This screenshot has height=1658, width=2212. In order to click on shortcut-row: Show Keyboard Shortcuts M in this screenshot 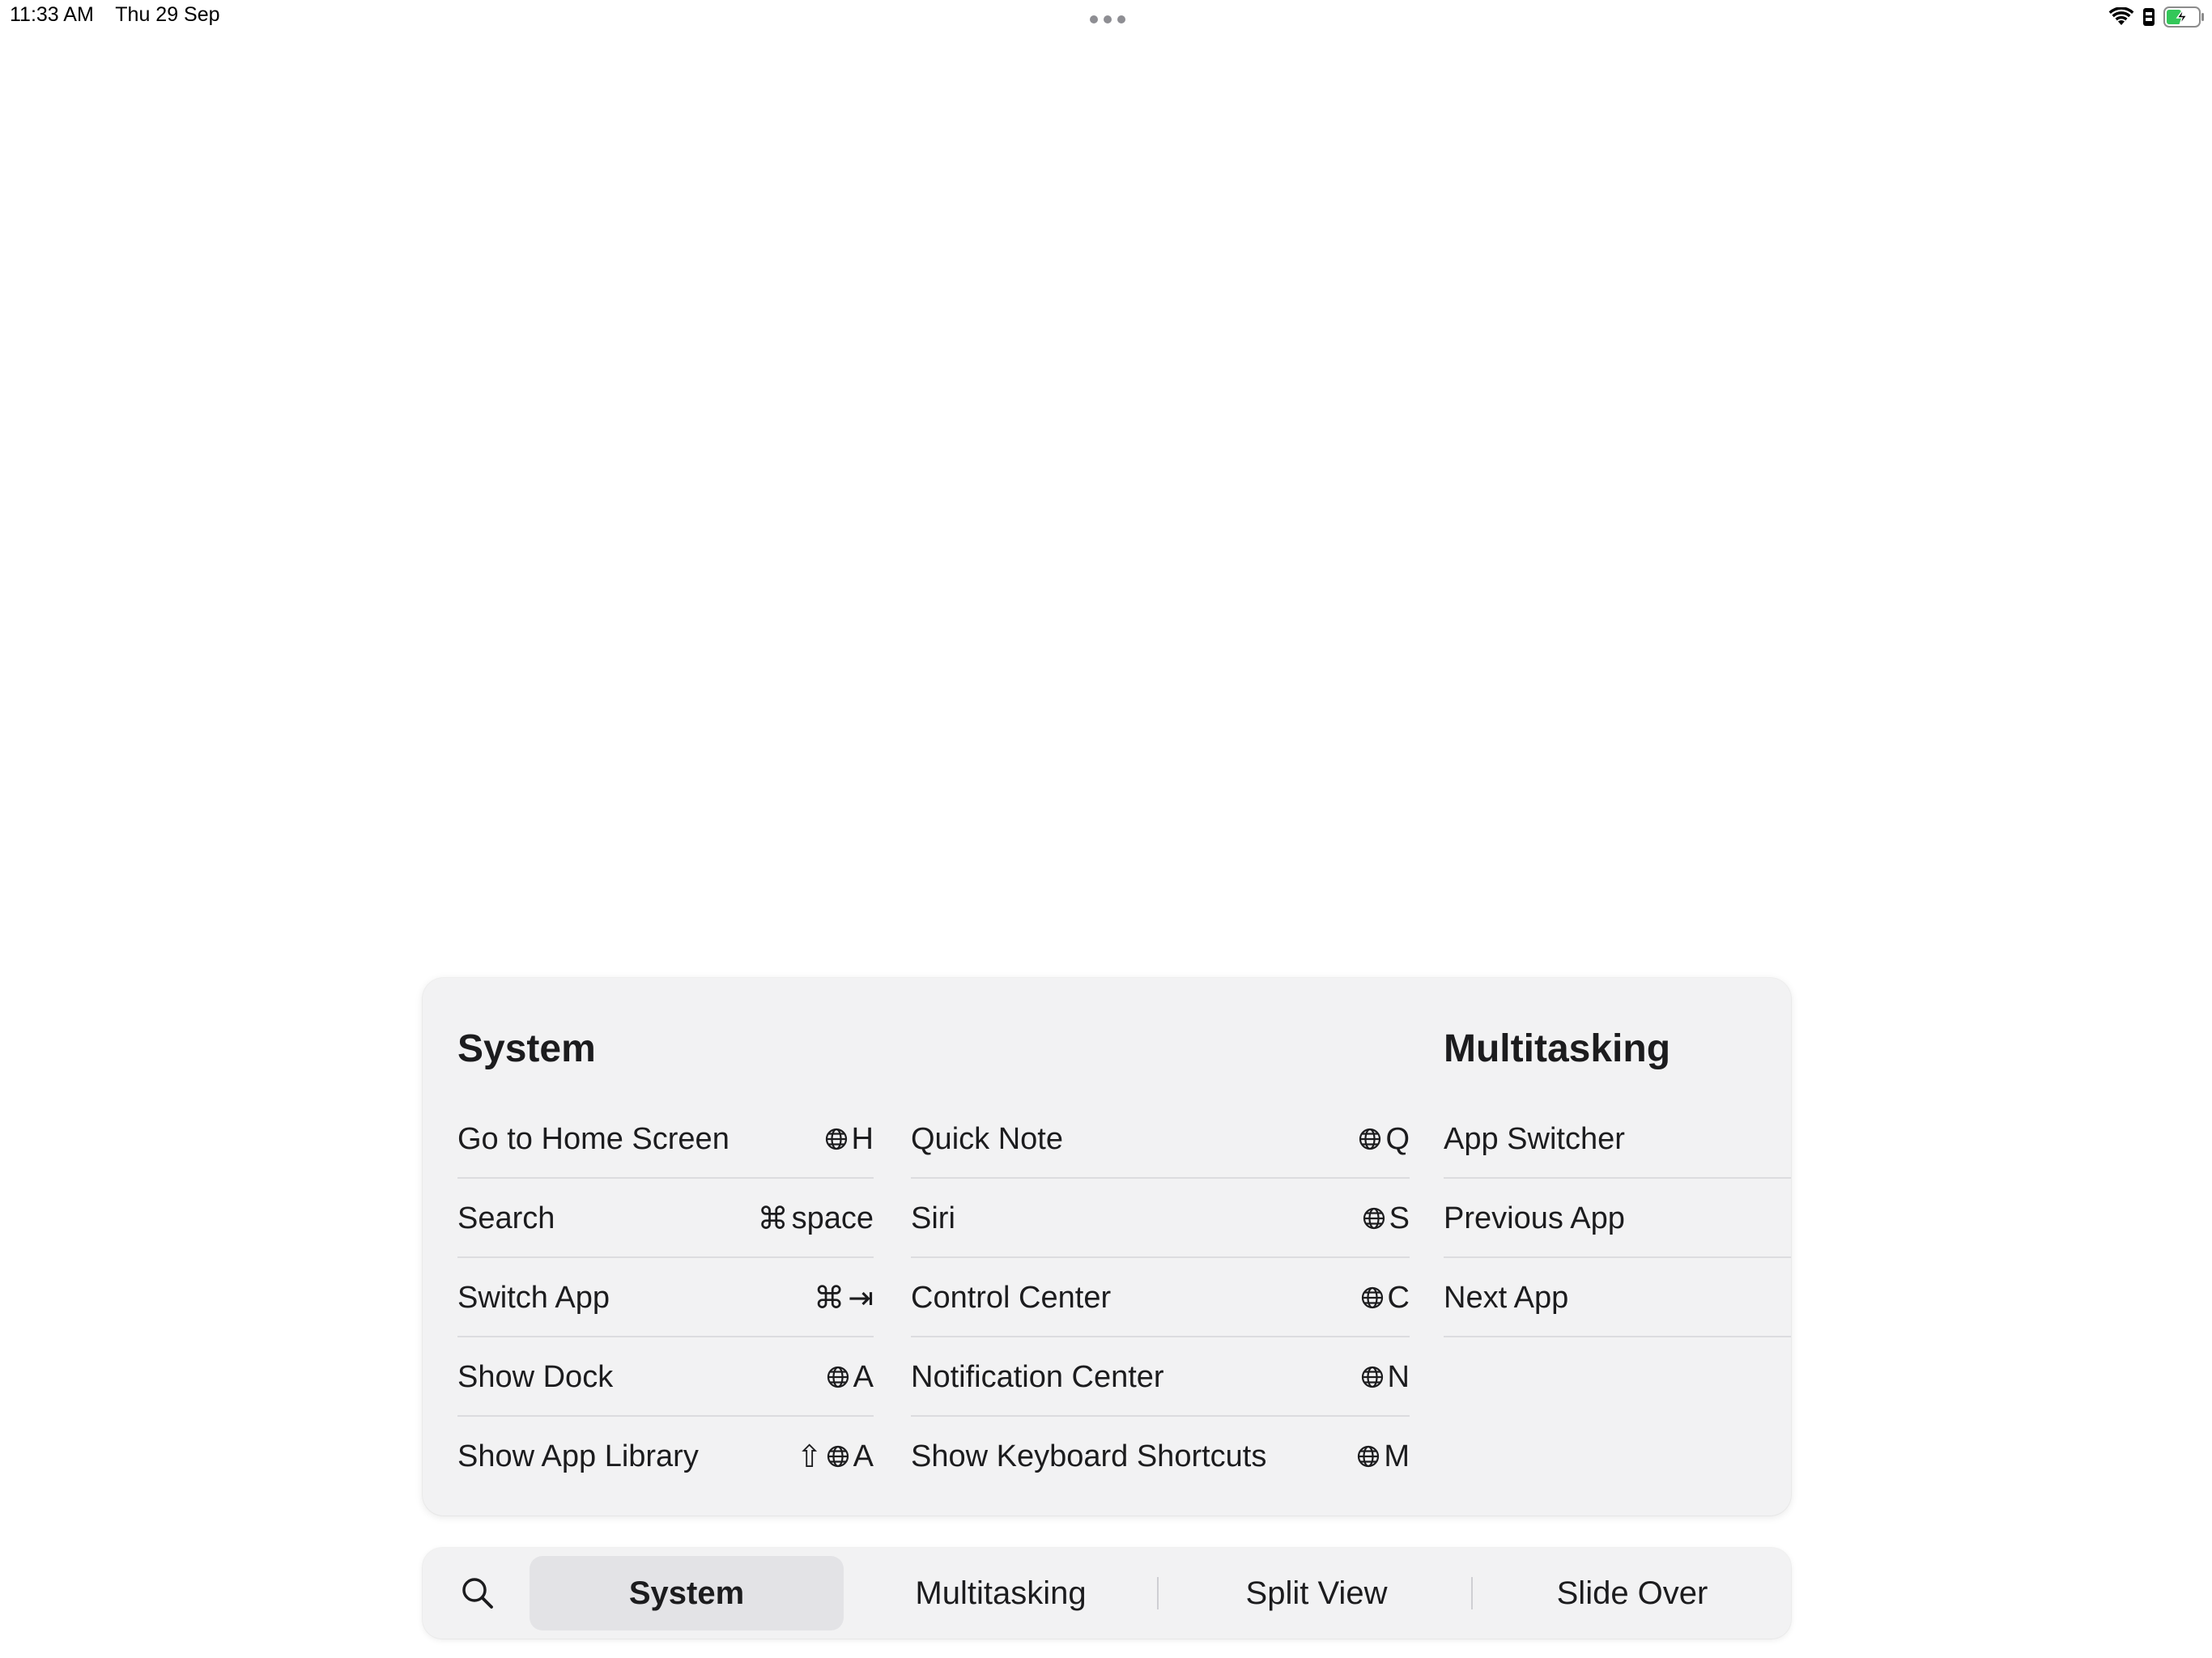, I will do `click(1161, 1456)`.